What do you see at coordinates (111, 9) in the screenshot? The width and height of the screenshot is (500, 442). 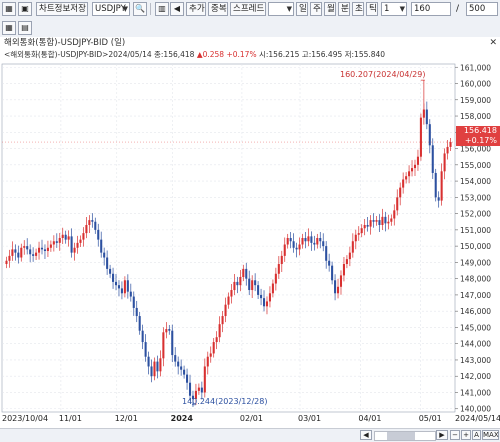 I see `symbol-select: USDJPY ▼` at bounding box center [111, 9].